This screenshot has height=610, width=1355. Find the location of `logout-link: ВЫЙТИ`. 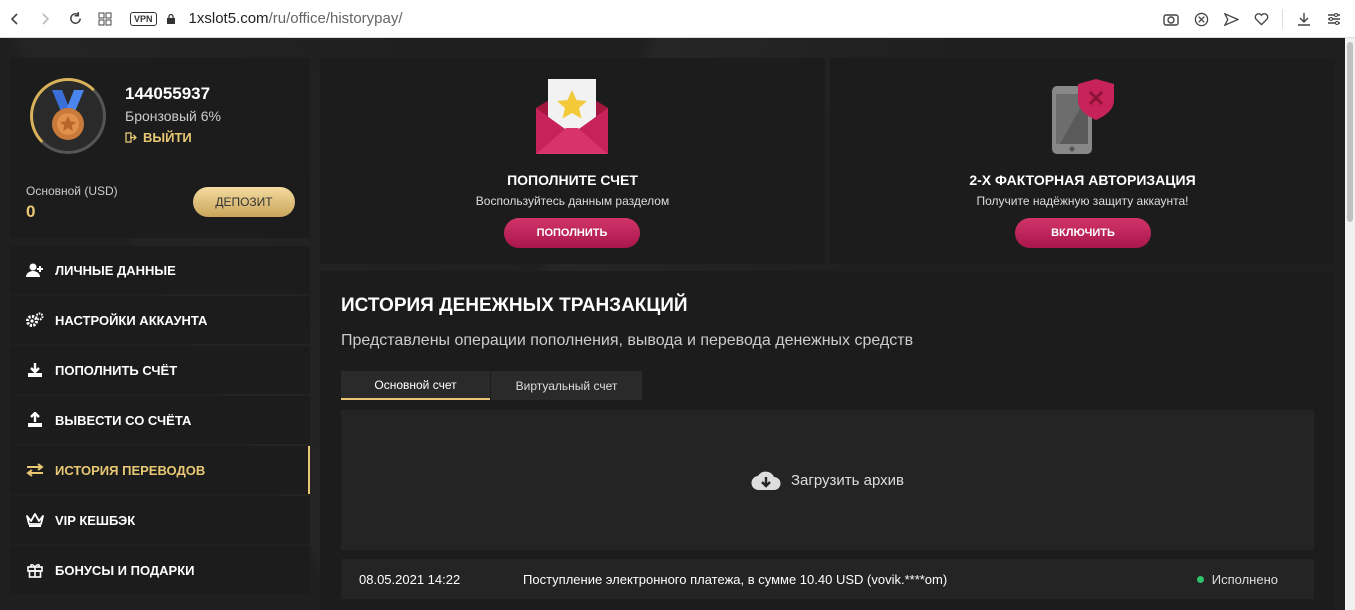

logout-link: ВЫЙТИ is located at coordinates (158, 137).